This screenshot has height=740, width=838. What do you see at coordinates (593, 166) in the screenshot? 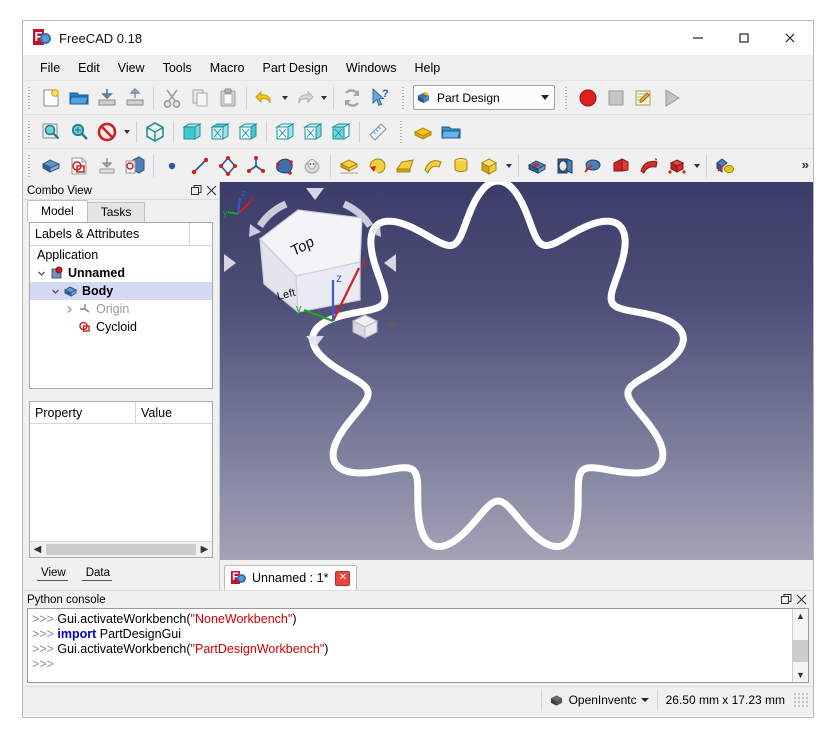
I see `groove-button` at bounding box center [593, 166].